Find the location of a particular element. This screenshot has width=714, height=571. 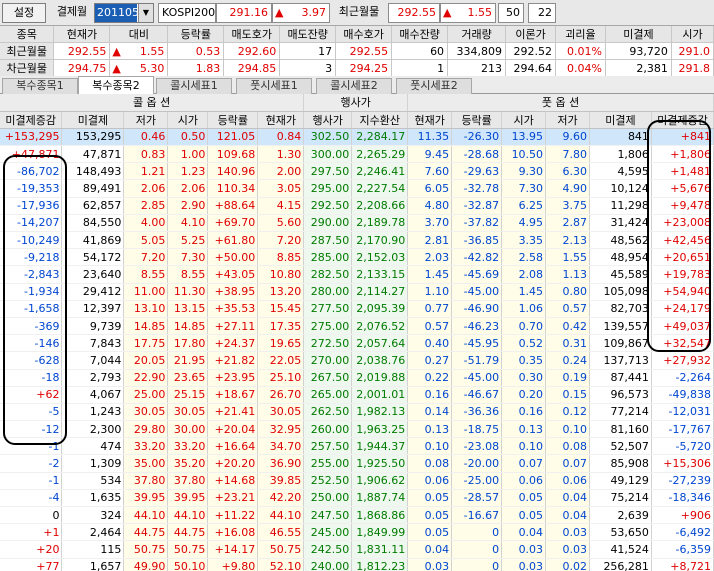

up-triangle-icon: ▲ is located at coordinates (447, 12).